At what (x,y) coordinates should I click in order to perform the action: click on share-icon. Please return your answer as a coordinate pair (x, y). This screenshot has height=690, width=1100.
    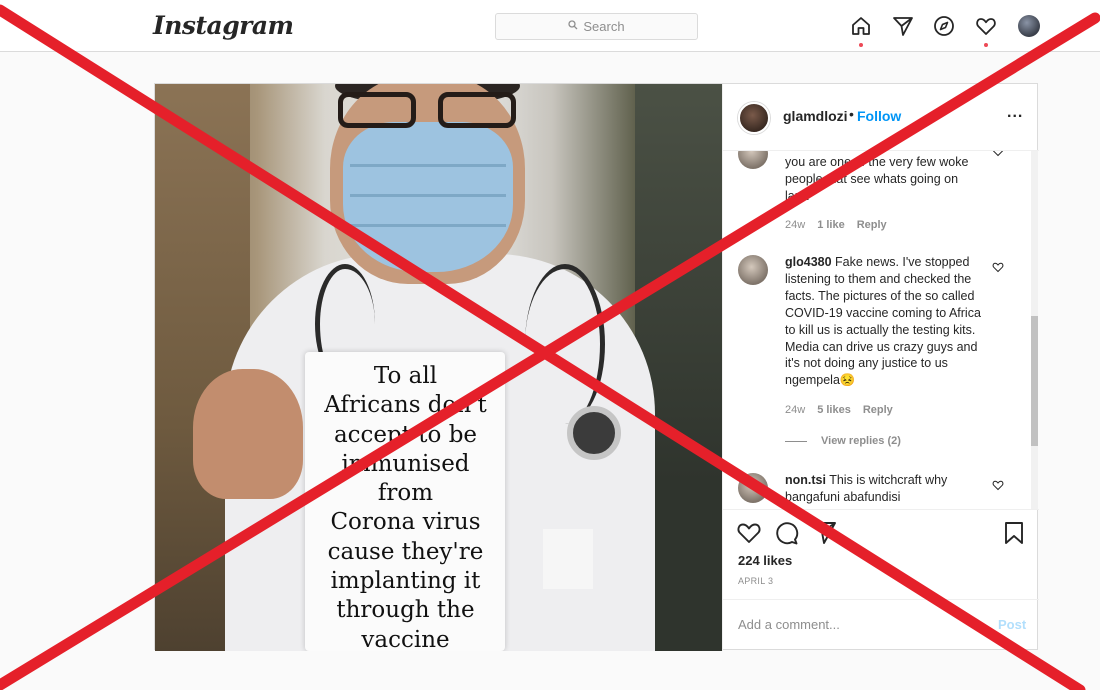
    Looking at the image, I should click on (824, 533).